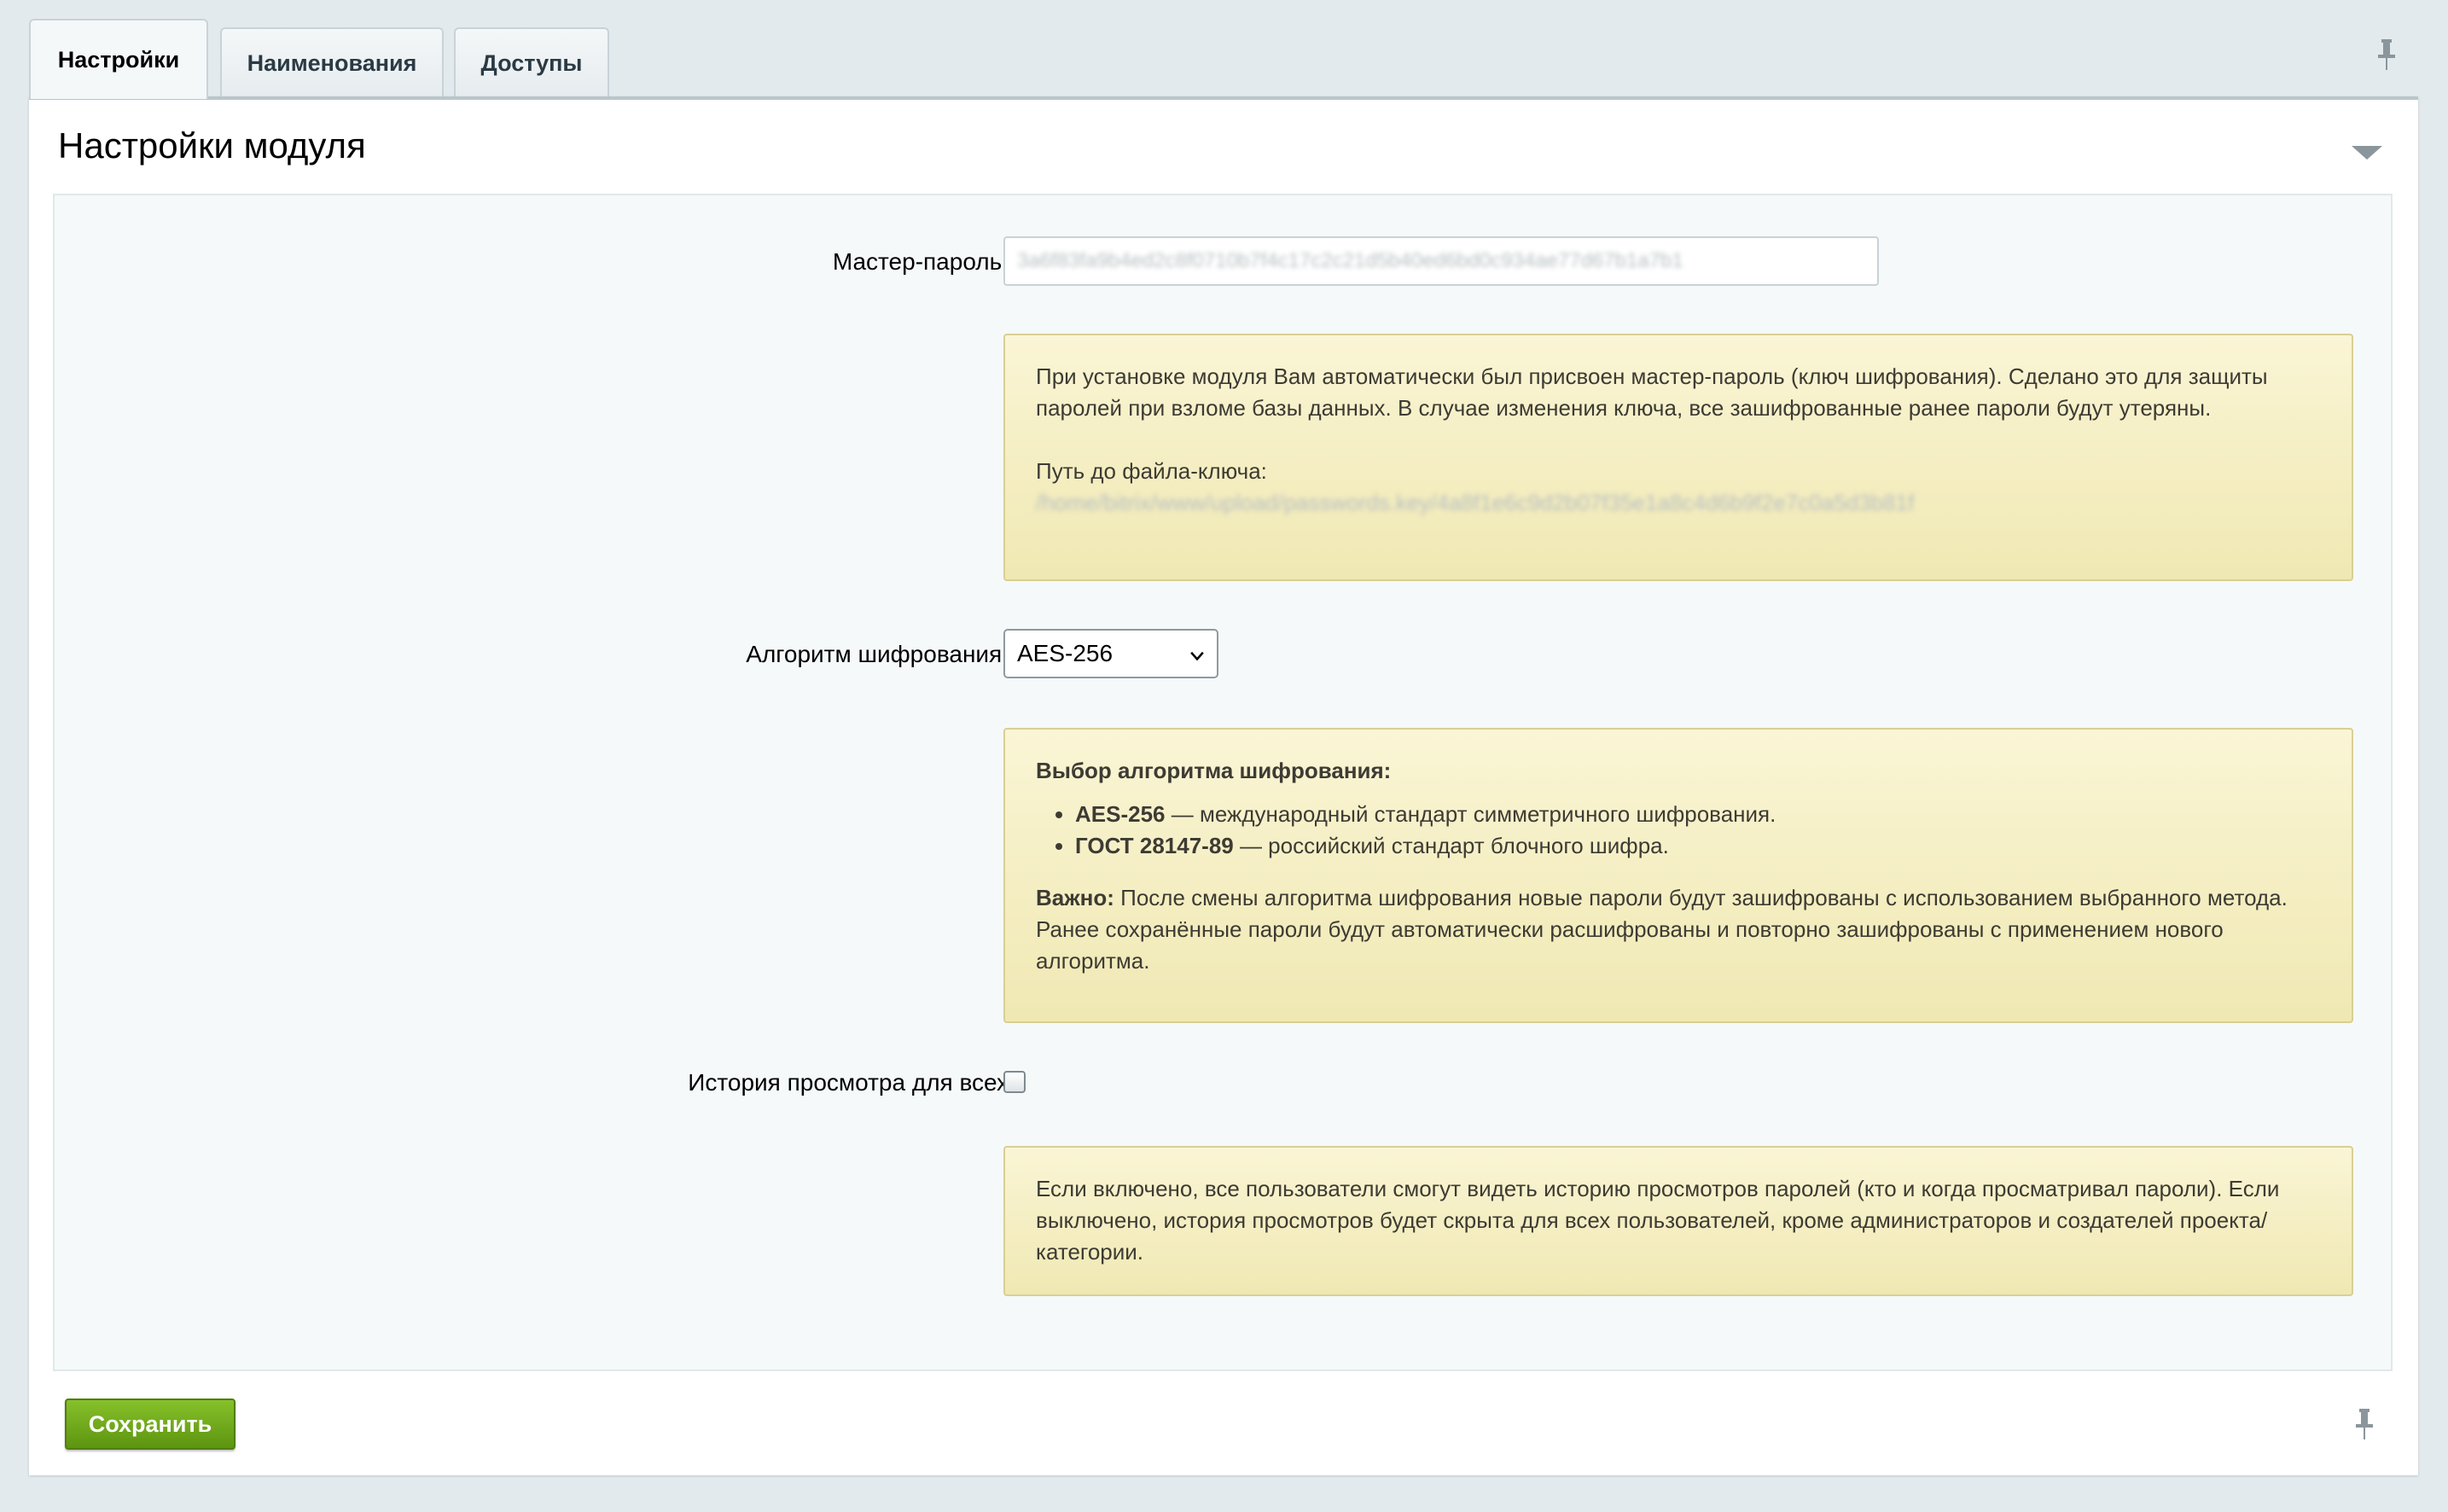  What do you see at coordinates (1451, 845) in the screenshot?
I see `algorithm-desc: — российский стандарт блочного шифра.` at bounding box center [1451, 845].